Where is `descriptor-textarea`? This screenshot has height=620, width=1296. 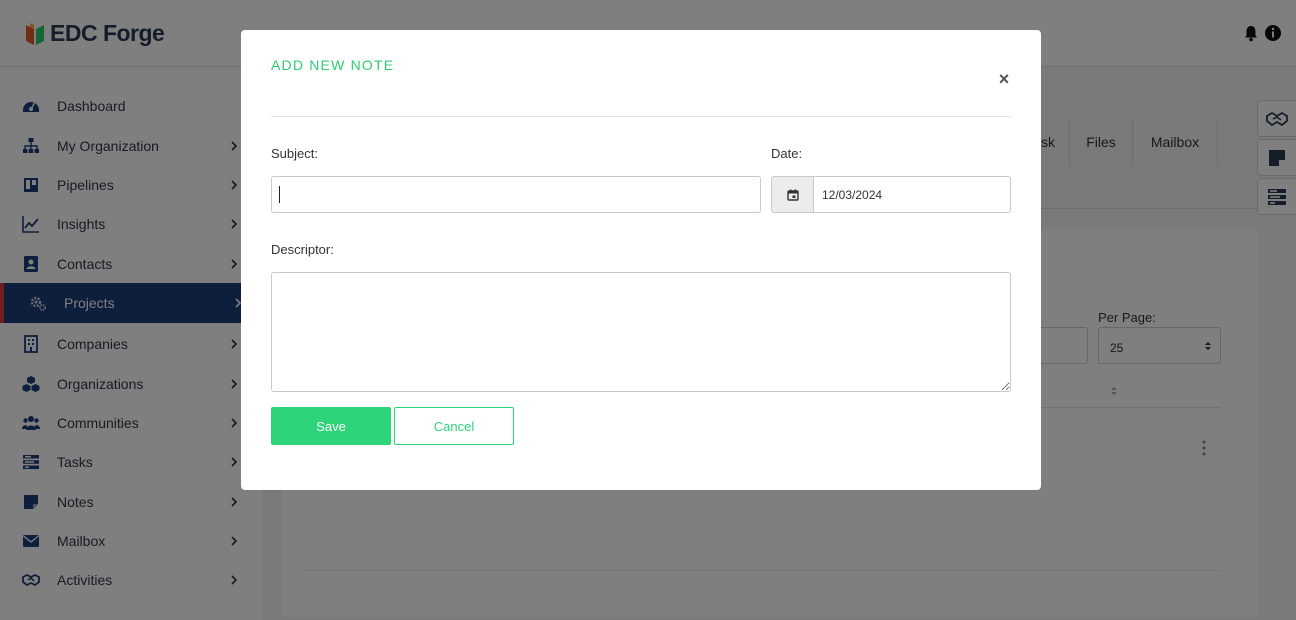
descriptor-textarea is located at coordinates (641, 332).